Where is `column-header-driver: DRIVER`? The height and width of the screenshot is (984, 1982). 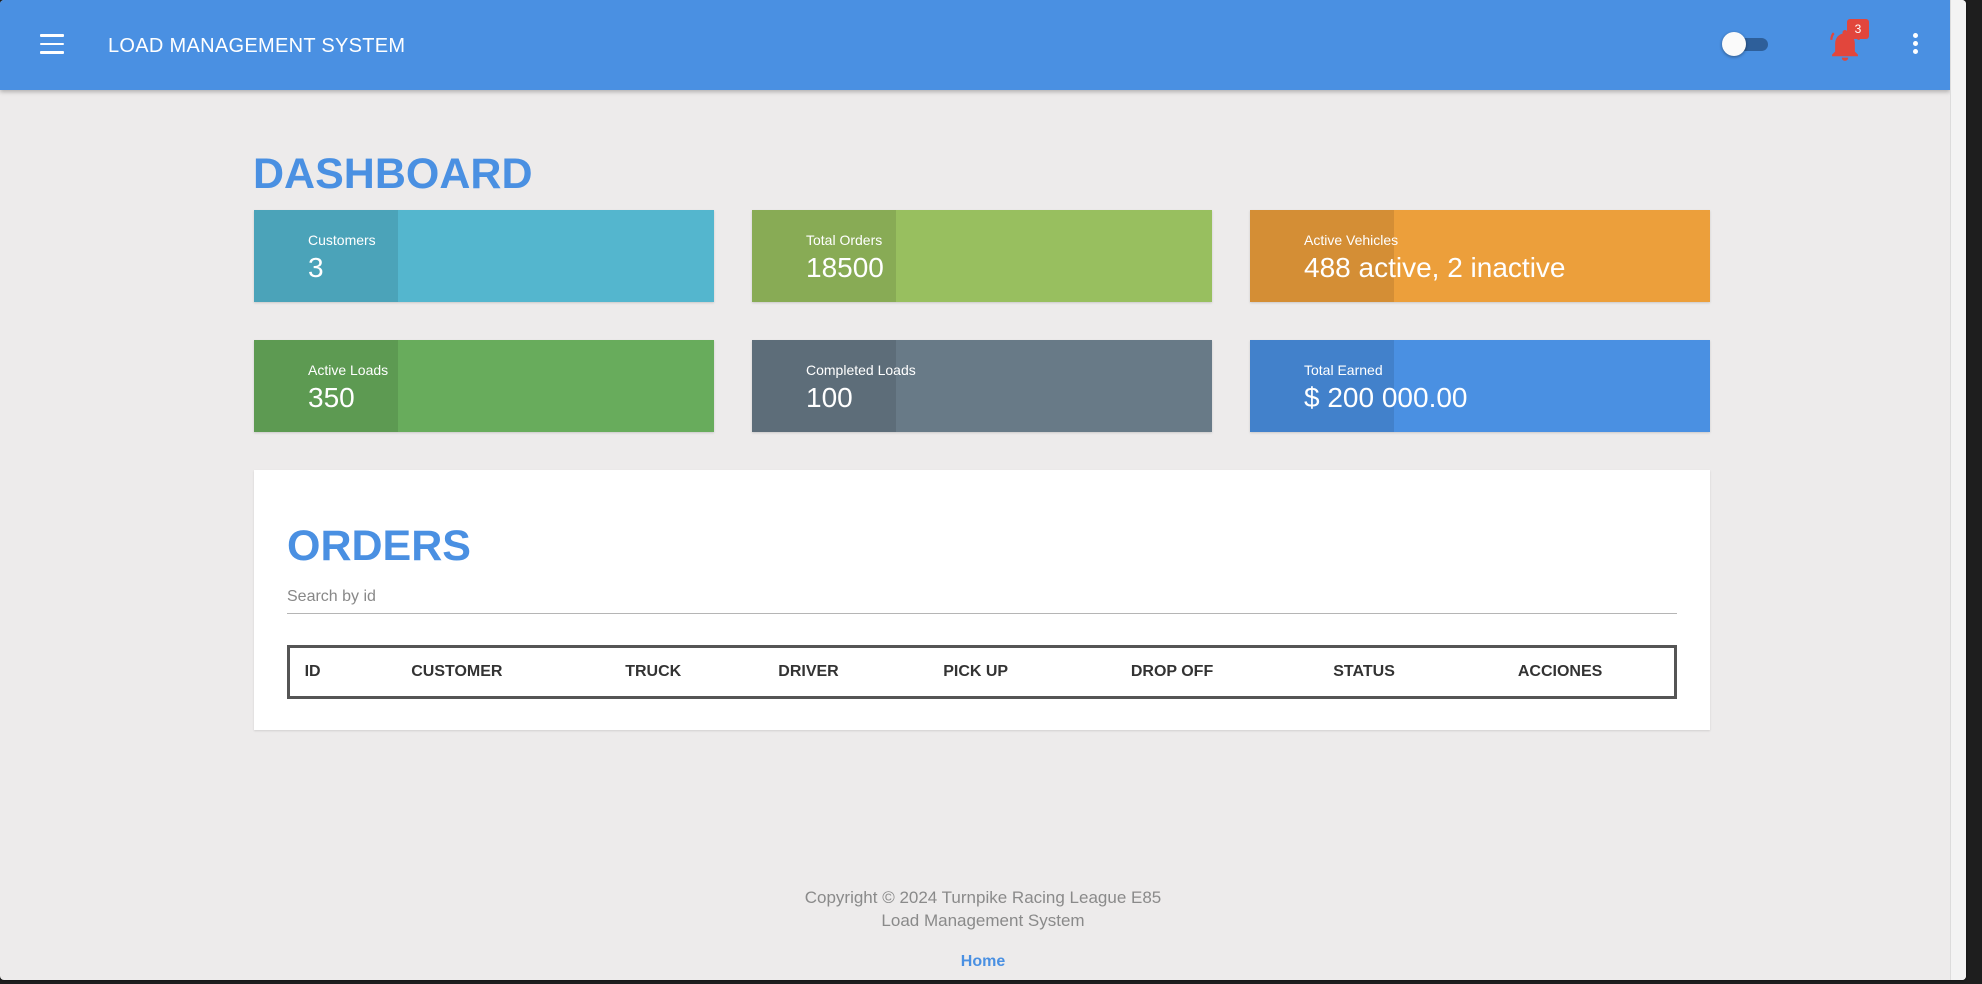
column-header-driver: DRIVER is located at coordinates (808, 672).